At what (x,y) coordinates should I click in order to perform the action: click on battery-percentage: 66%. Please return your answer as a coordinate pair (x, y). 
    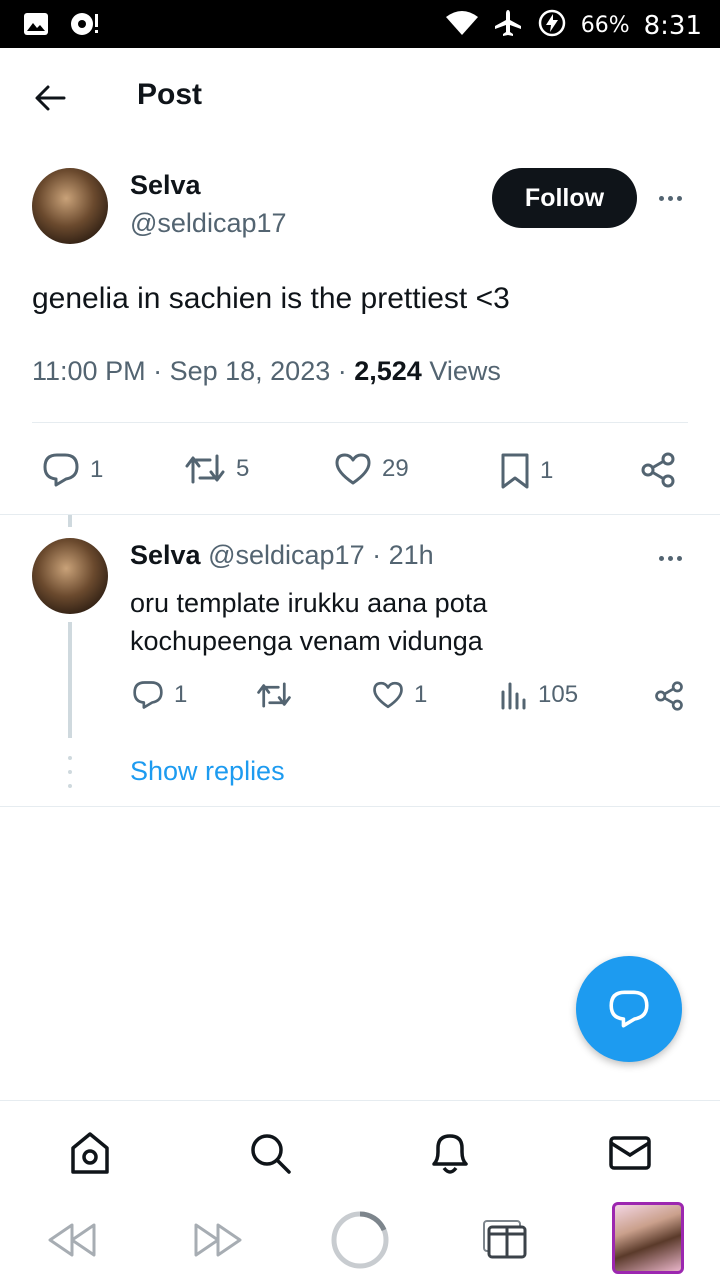
    Looking at the image, I should click on (605, 25).